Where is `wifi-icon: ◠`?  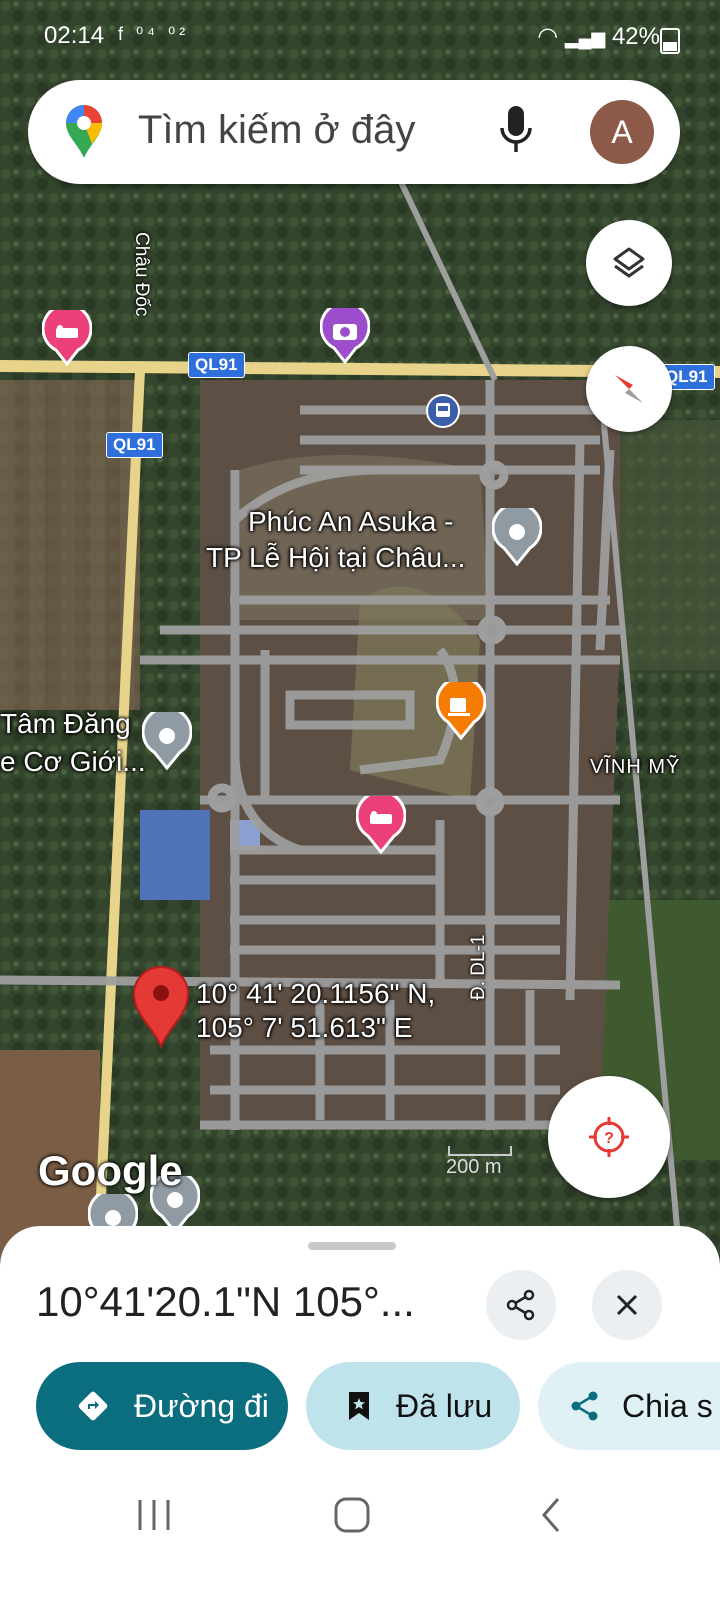 wifi-icon: ◠ is located at coordinates (548, 36).